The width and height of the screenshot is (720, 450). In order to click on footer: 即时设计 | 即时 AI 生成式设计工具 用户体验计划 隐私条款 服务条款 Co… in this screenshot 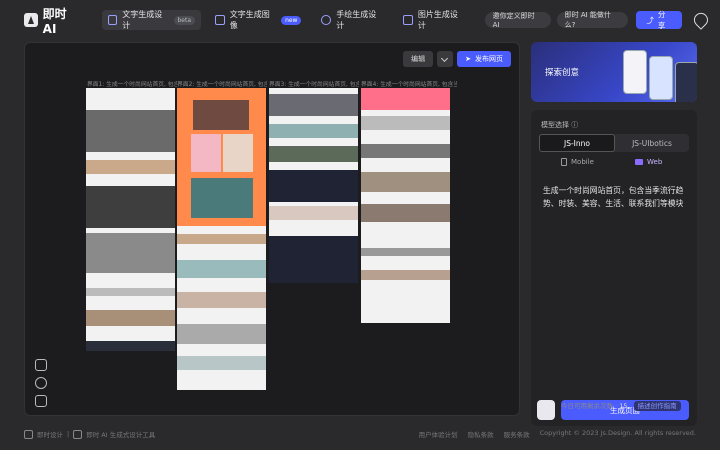, I will do `click(360, 434)`.